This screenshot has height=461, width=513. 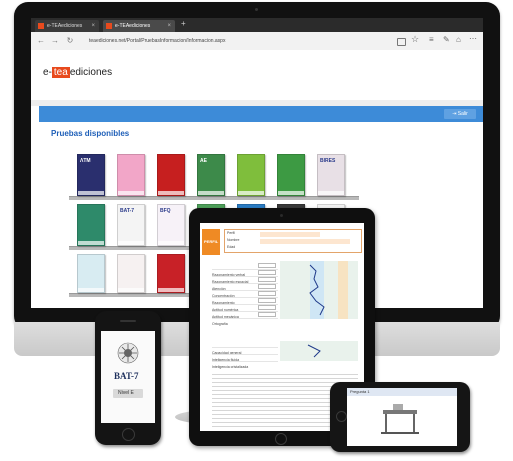 I want to click on report-row: Razonamiento, so click(x=245, y=298).